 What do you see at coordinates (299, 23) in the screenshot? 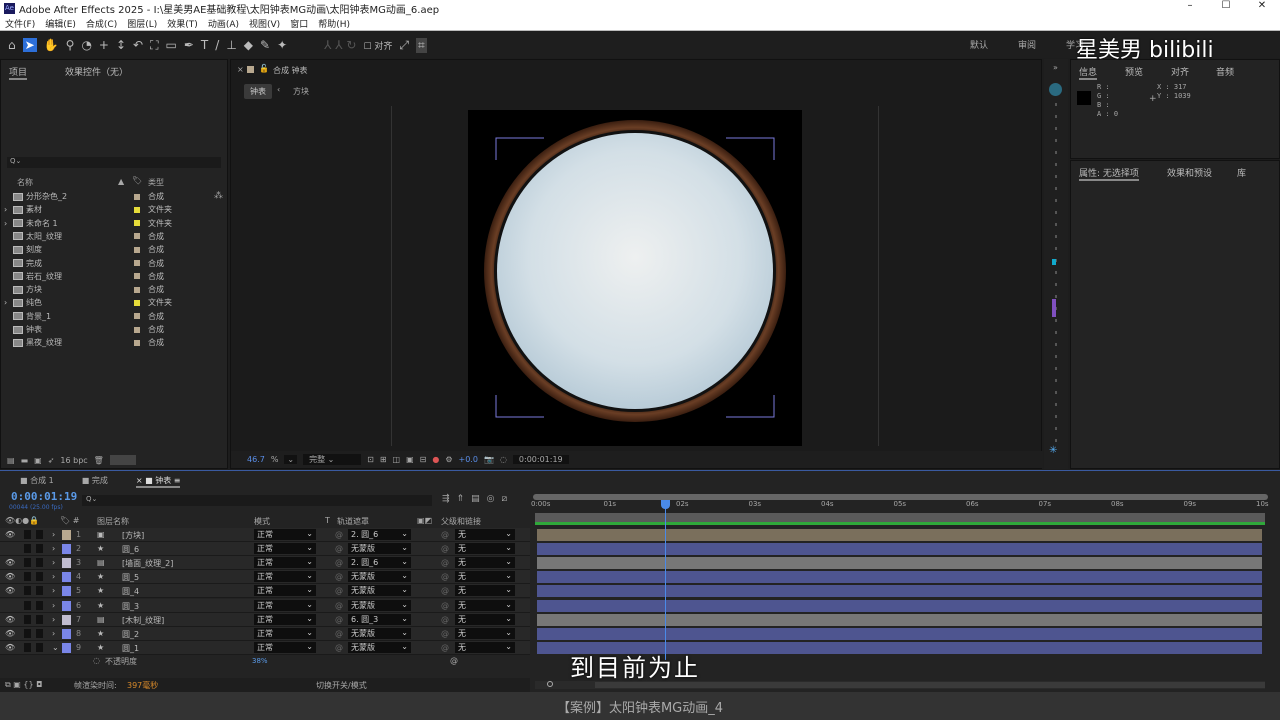
I see `menu-item: 窗口` at bounding box center [299, 23].